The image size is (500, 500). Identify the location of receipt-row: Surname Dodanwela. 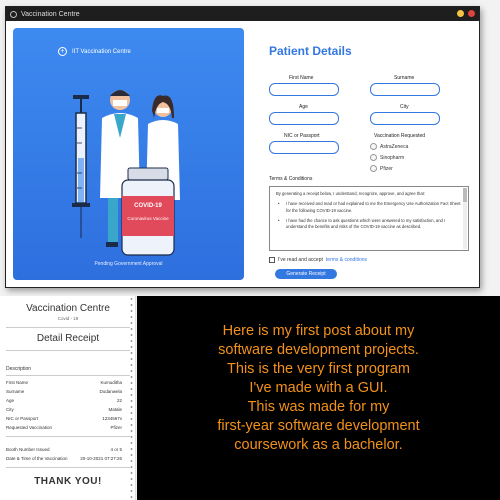
(64, 391).